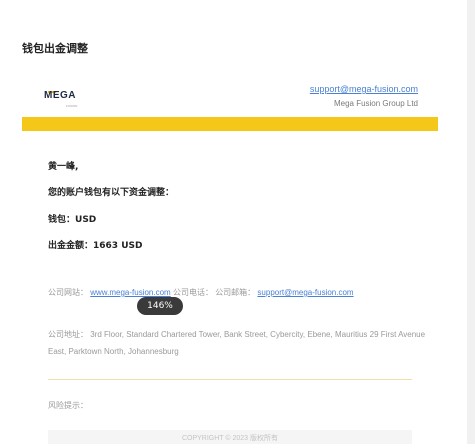 This screenshot has width=475, height=448. Describe the element at coordinates (68, 334) in the screenshot. I see `address-label: 公司地址：` at that location.